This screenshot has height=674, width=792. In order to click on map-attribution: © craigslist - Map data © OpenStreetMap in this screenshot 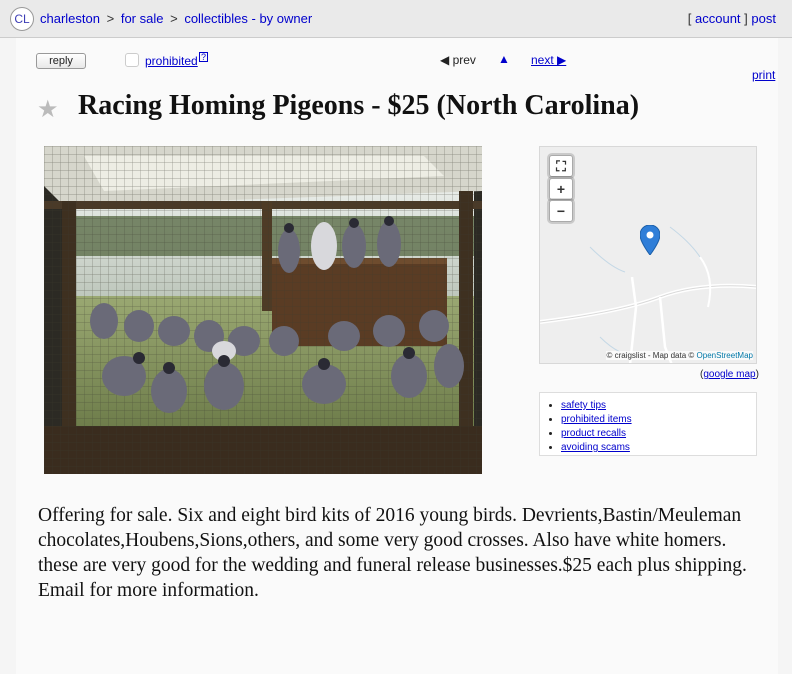, I will do `click(679, 355)`.